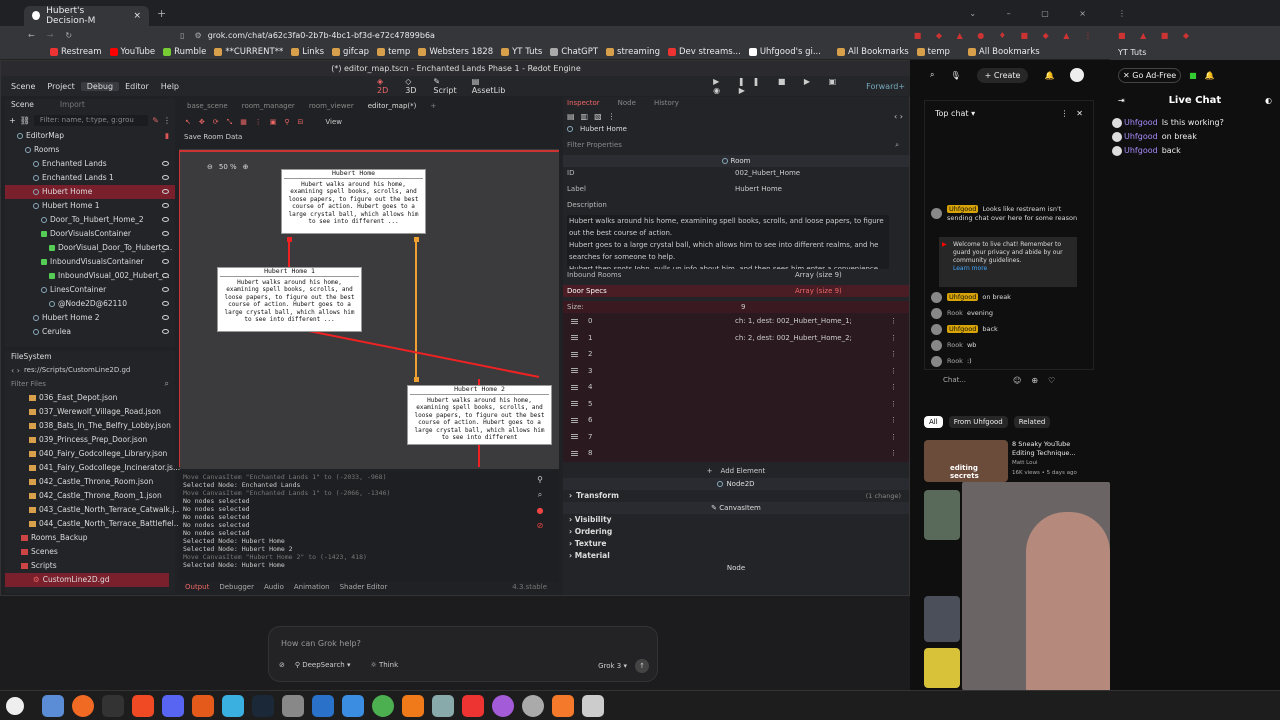 The height and width of the screenshot is (720, 1280). Describe the element at coordinates (137, 16) in the screenshot. I see `close-tab-icon: ×` at that location.